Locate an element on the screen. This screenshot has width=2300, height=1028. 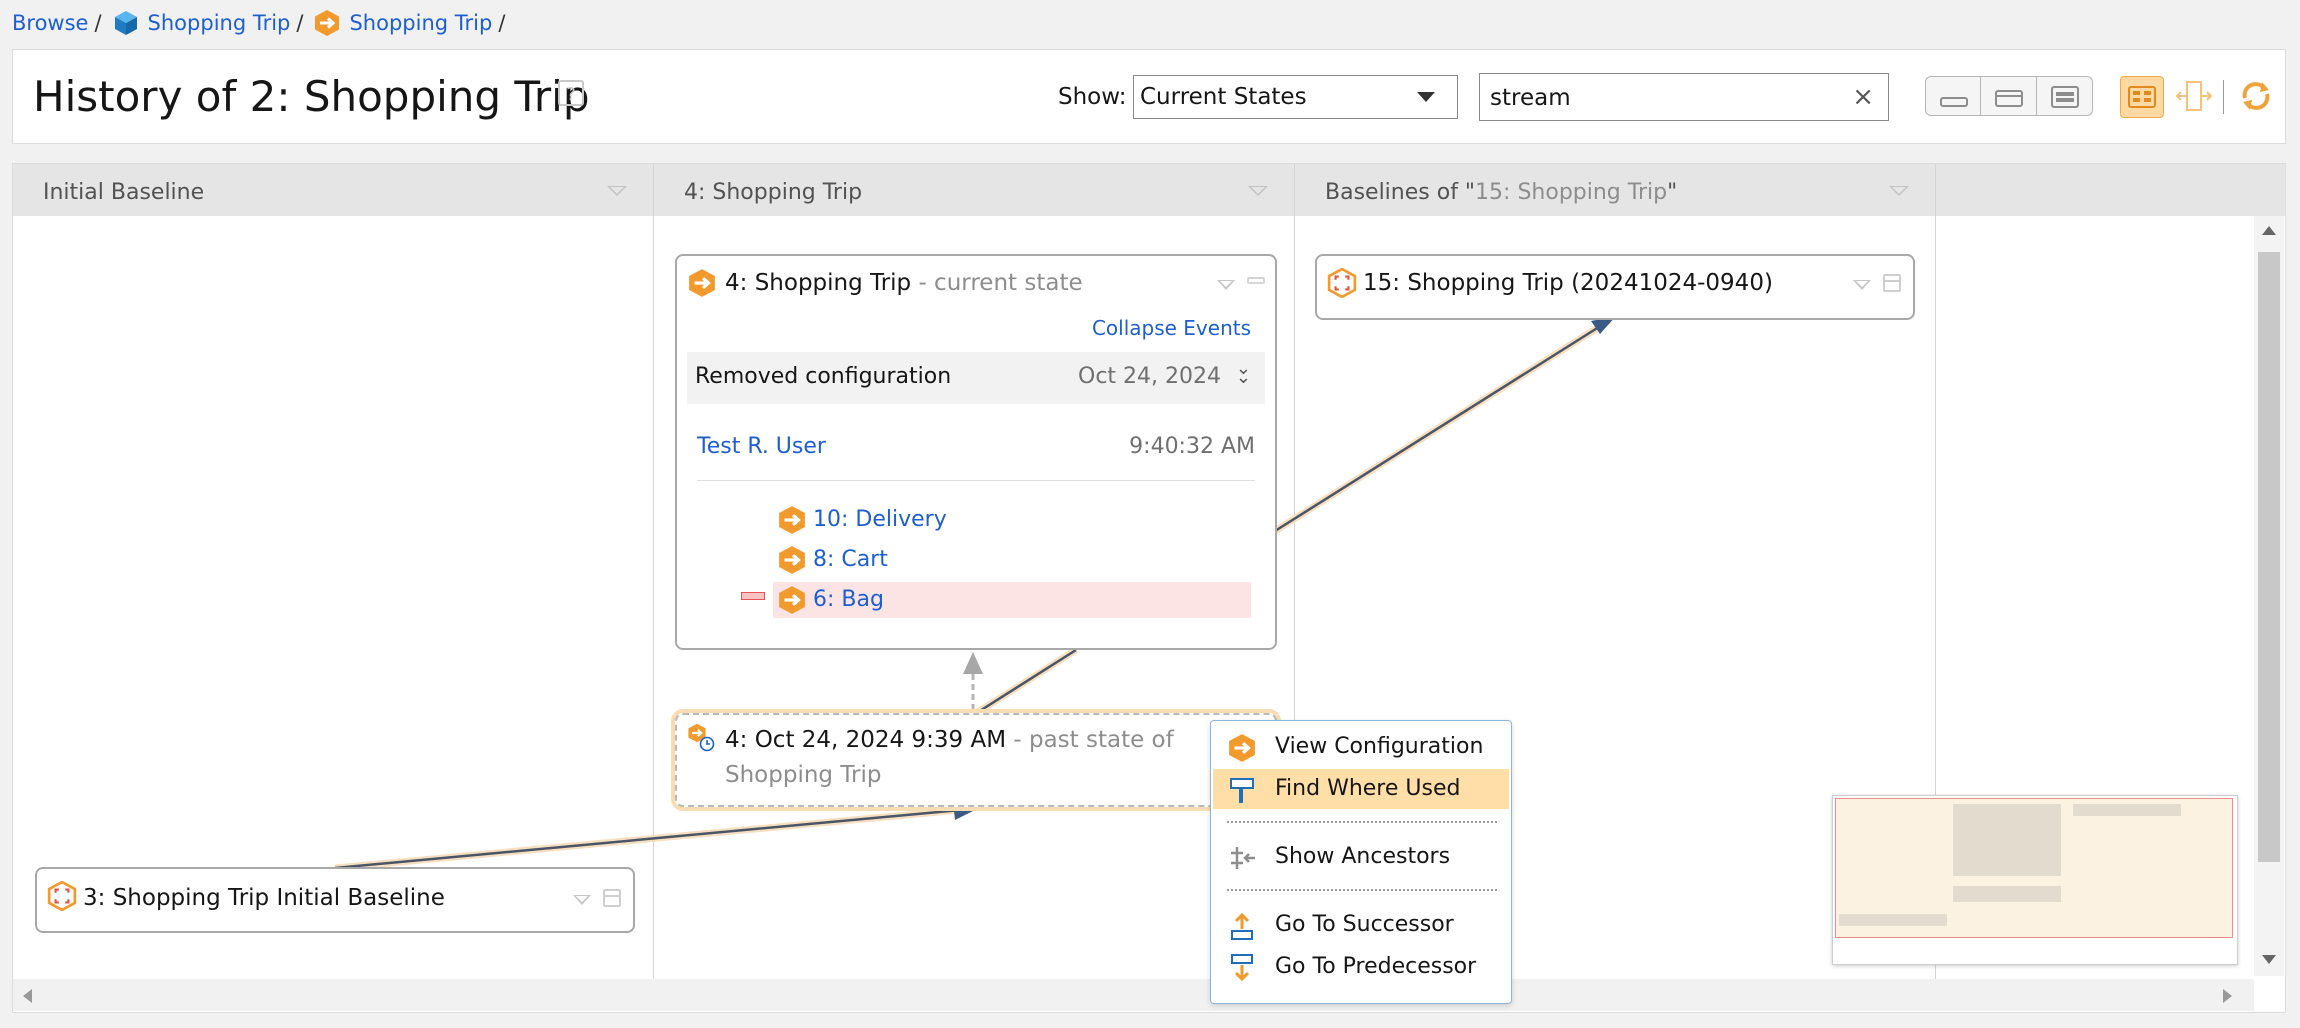
card-title-text: 4: Oct 24, 2024 9:39 AM is located at coordinates (866, 740).